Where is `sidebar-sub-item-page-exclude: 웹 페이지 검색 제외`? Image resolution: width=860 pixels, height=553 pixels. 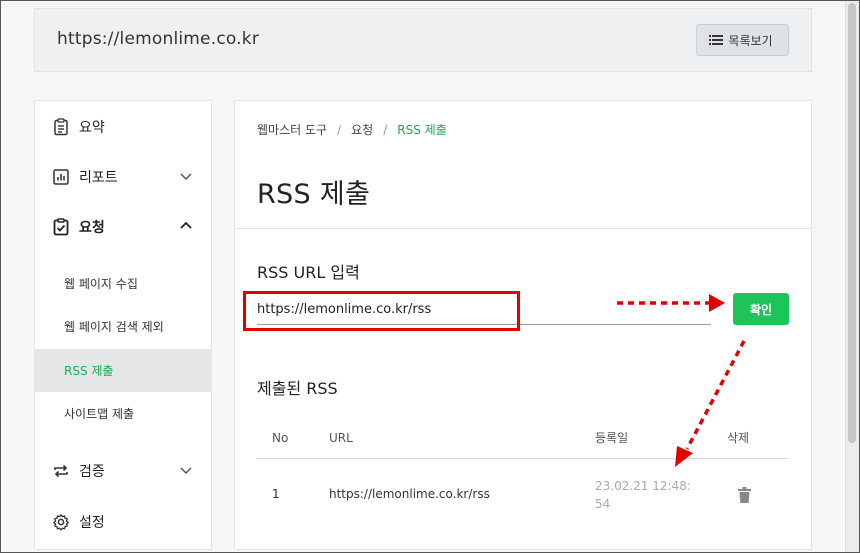 sidebar-sub-item-page-exclude: 웹 페이지 검색 제외 is located at coordinates (123, 326).